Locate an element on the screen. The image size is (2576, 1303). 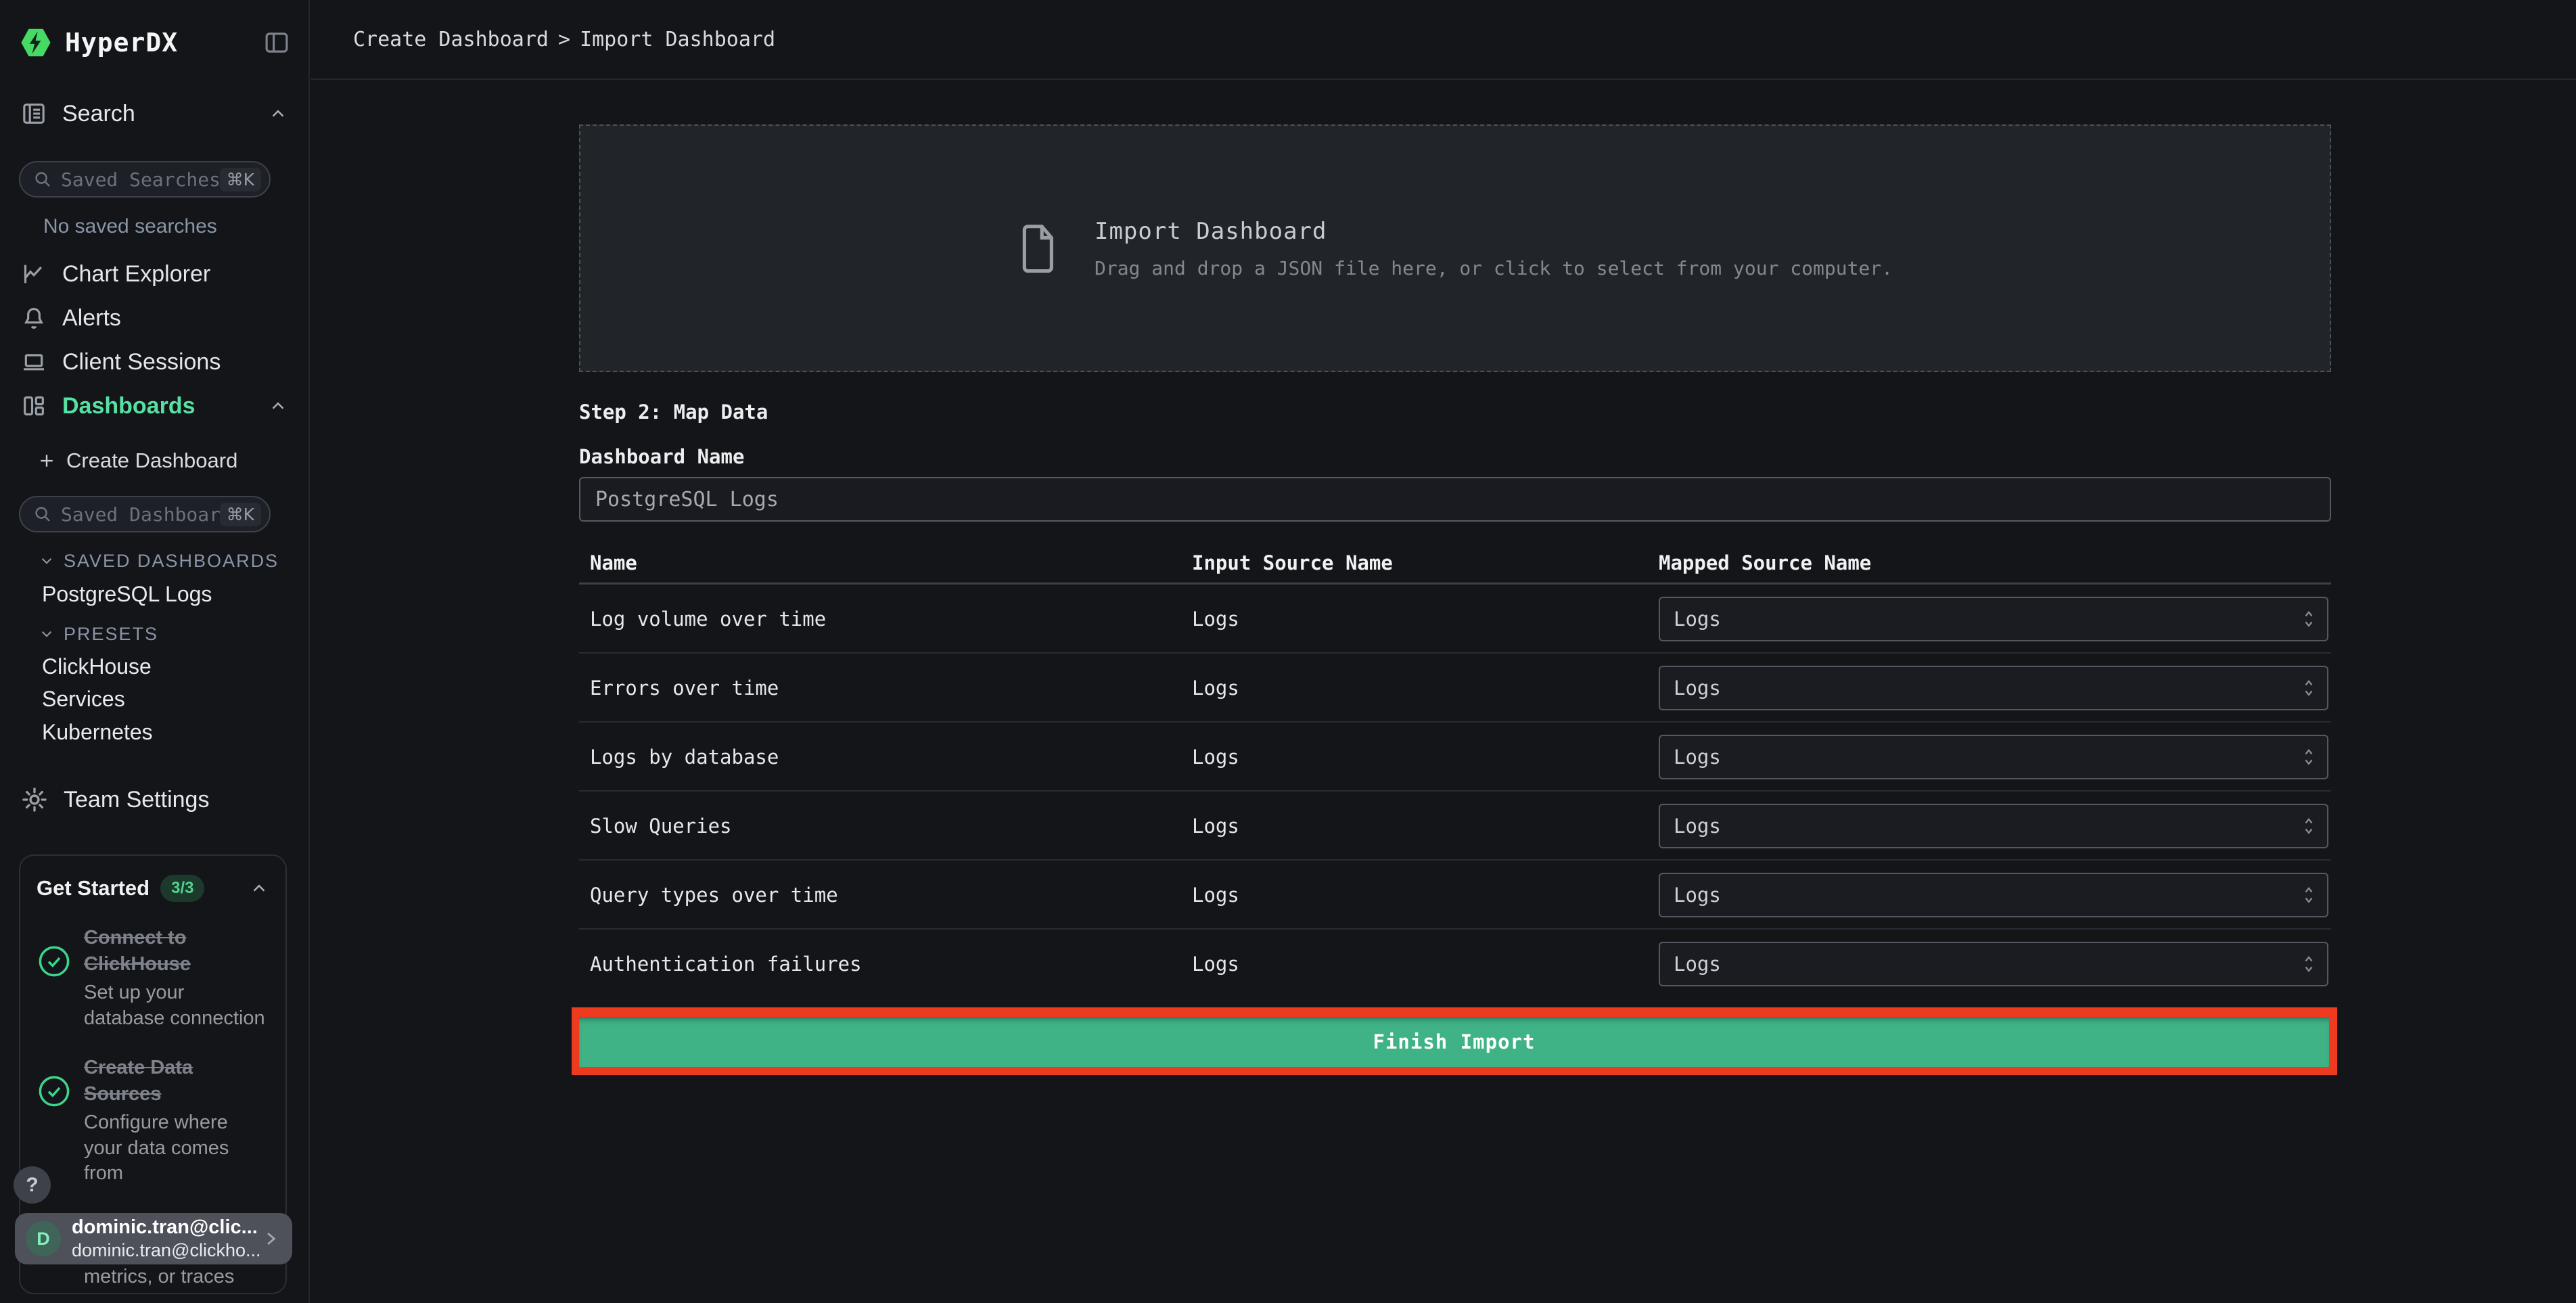
breadcrumb-import-dashboard: Import Dashboard is located at coordinates (677, 39).